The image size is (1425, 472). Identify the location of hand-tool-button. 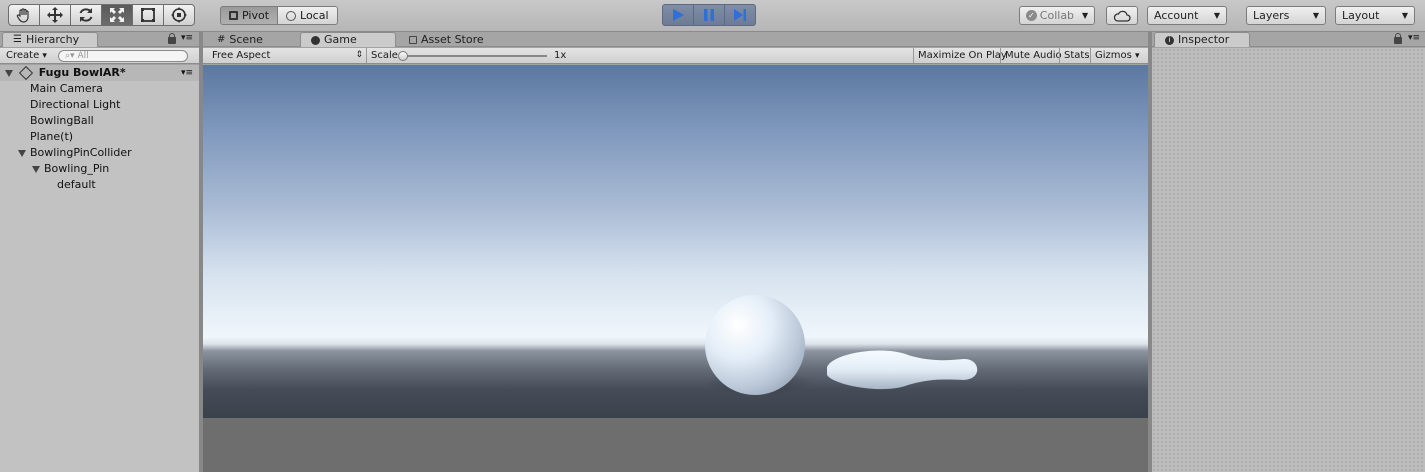
(24, 15).